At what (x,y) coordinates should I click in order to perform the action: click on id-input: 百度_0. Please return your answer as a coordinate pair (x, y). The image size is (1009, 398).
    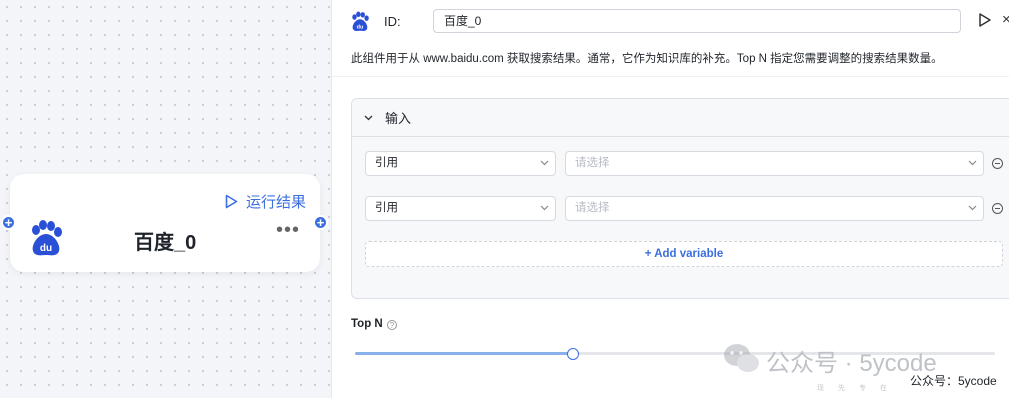
    Looking at the image, I should click on (697, 21).